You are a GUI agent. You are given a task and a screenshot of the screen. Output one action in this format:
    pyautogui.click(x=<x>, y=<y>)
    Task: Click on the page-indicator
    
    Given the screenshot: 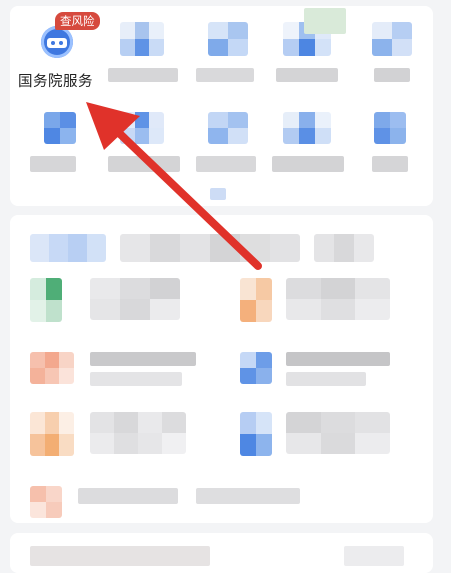 What is the action you would take?
    pyautogui.click(x=218, y=194)
    